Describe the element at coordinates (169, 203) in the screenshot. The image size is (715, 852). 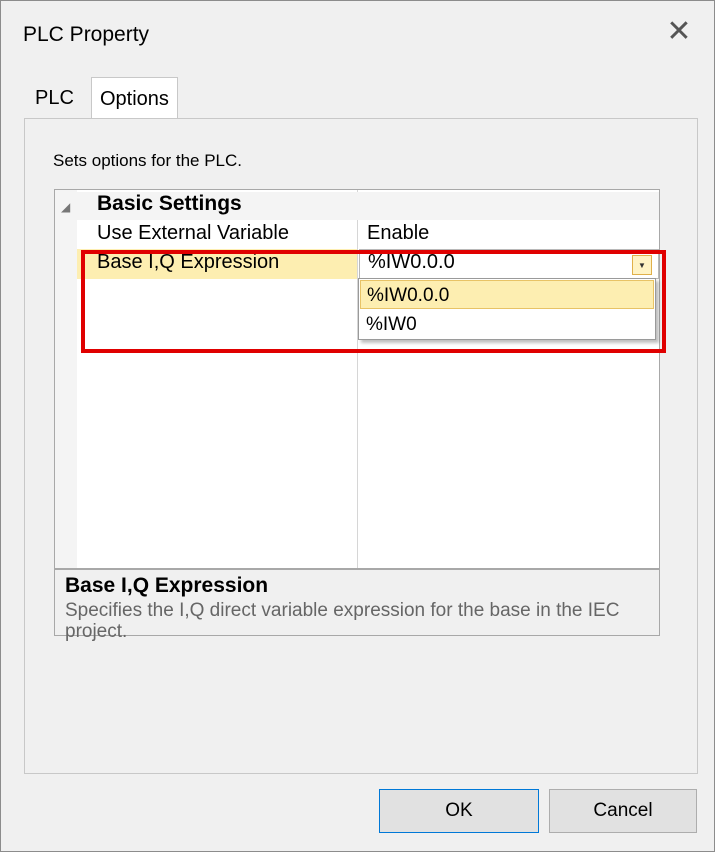
I see `category-label: Basic Settings` at that location.